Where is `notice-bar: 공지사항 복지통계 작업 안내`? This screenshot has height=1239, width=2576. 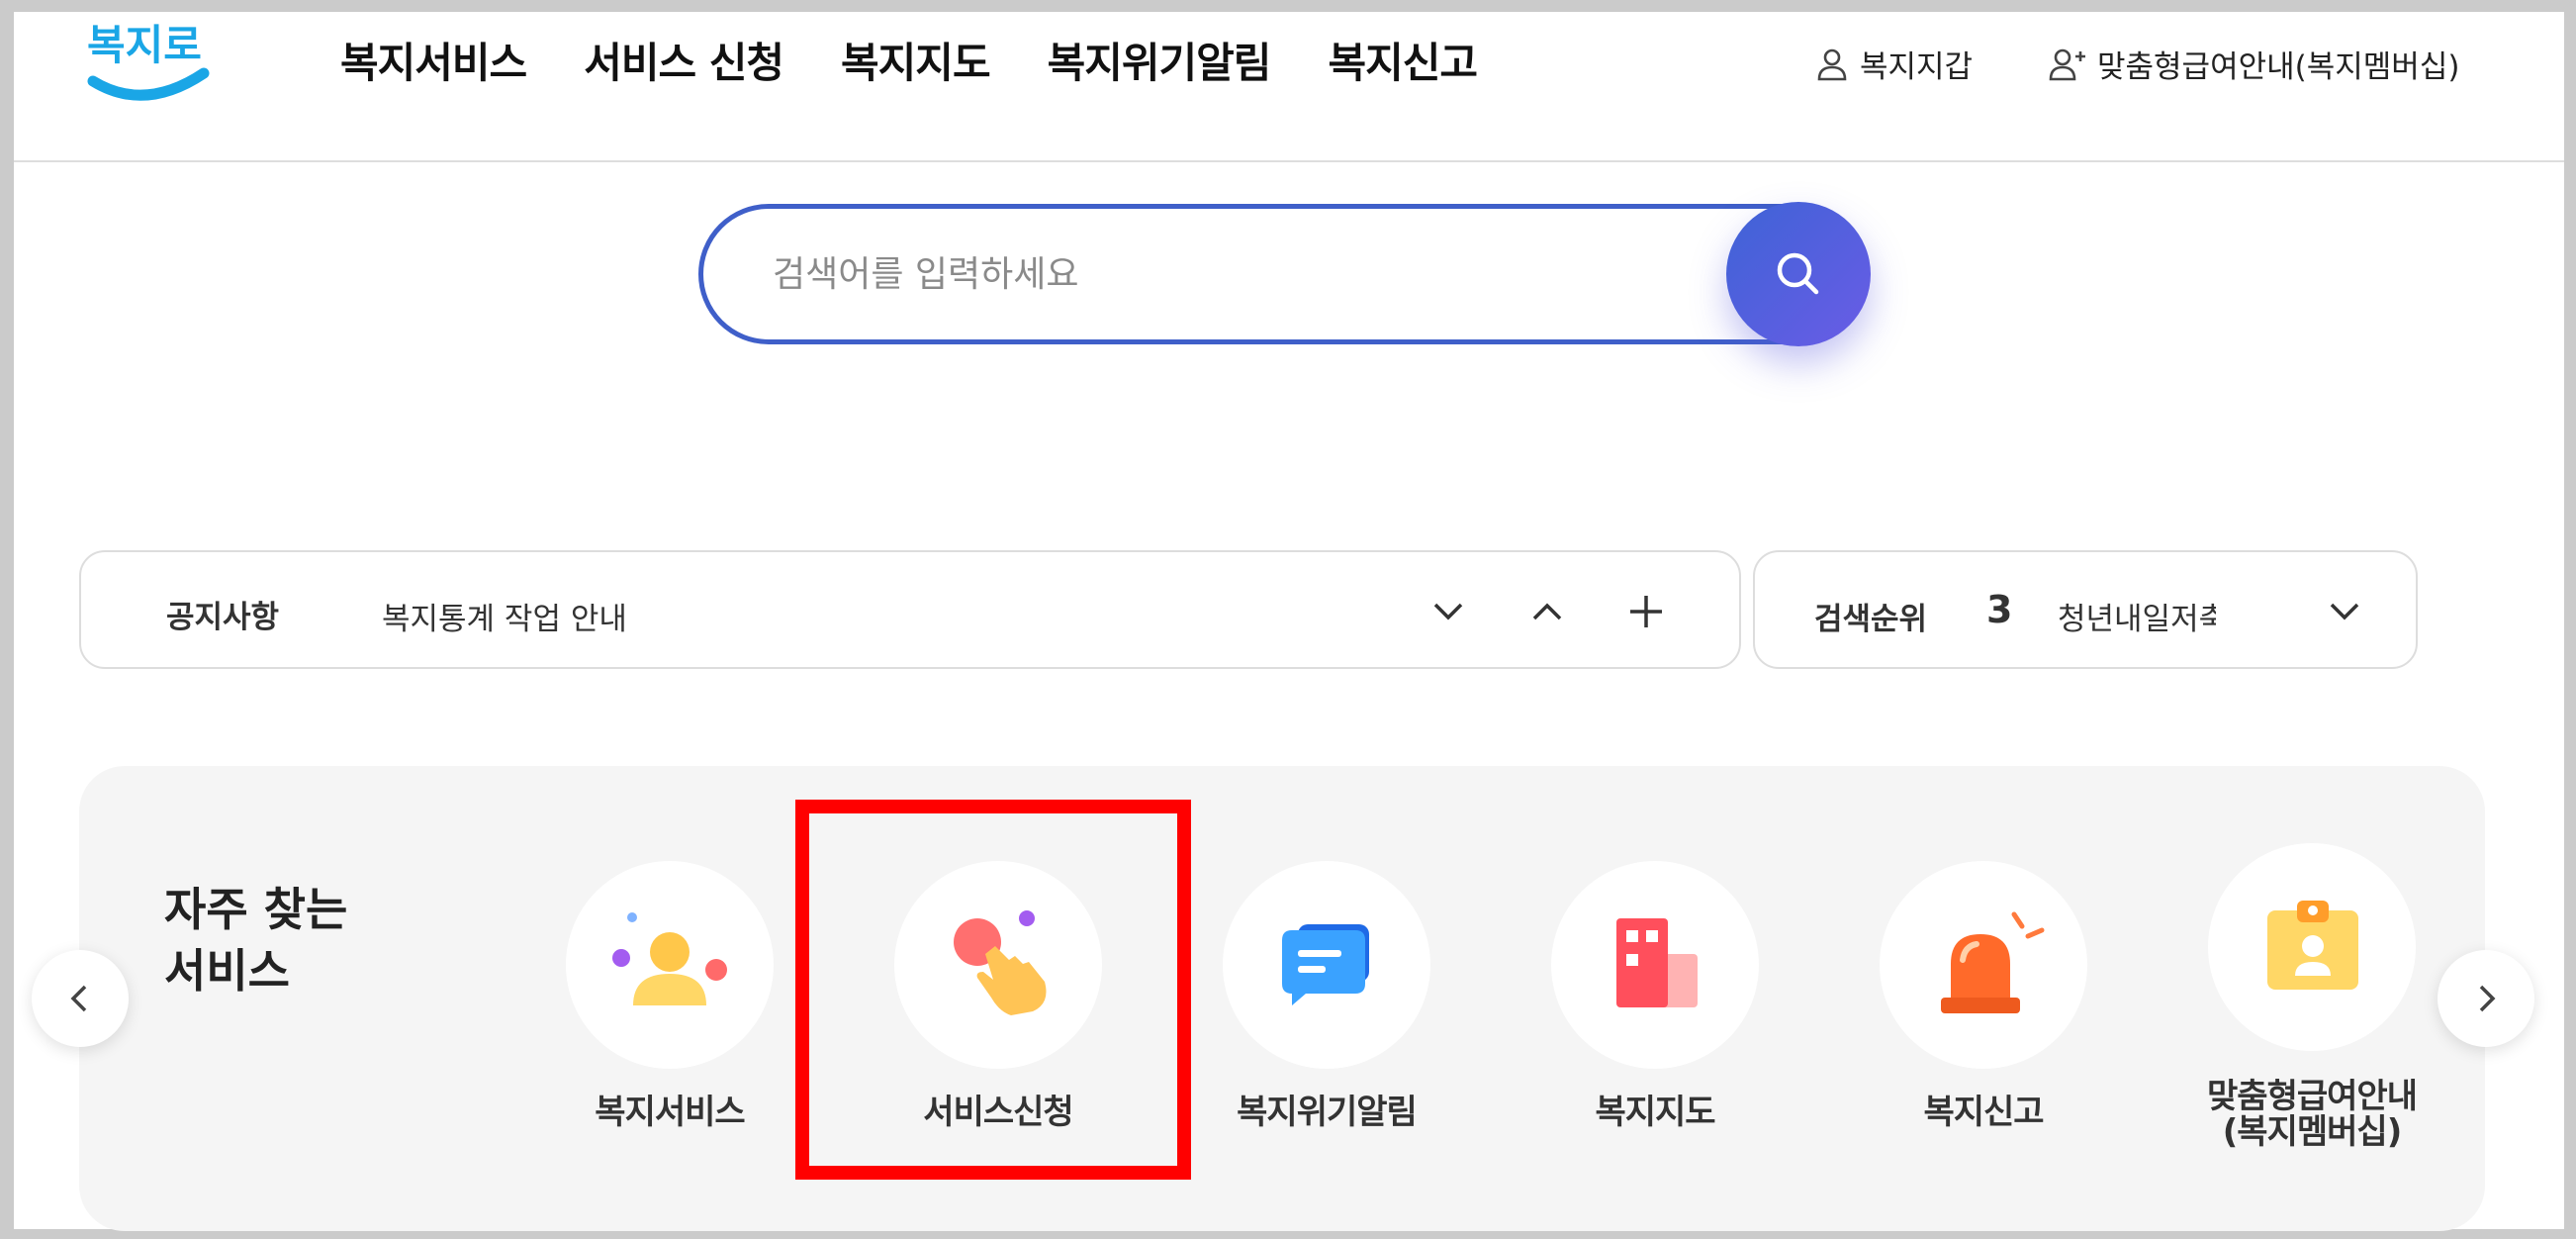 notice-bar: 공지사항 복지통계 작업 안내 is located at coordinates (910, 610).